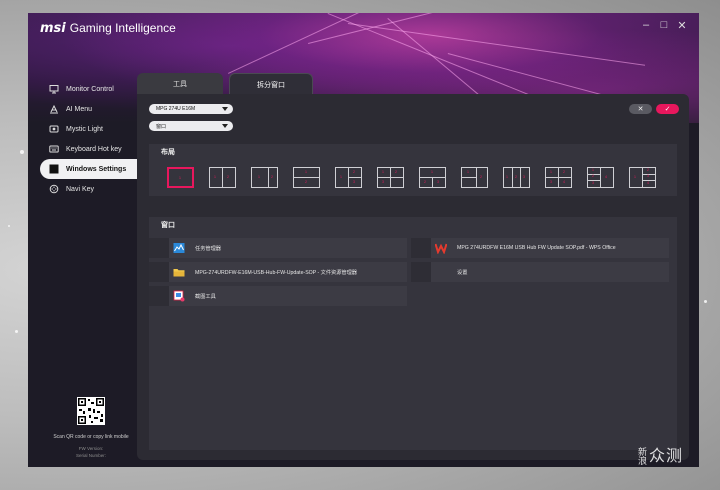 Image resolution: width=720 pixels, height=490 pixels. Describe the element at coordinates (558, 177) in the screenshot. I see `layout-option-10: 1234` at that location.